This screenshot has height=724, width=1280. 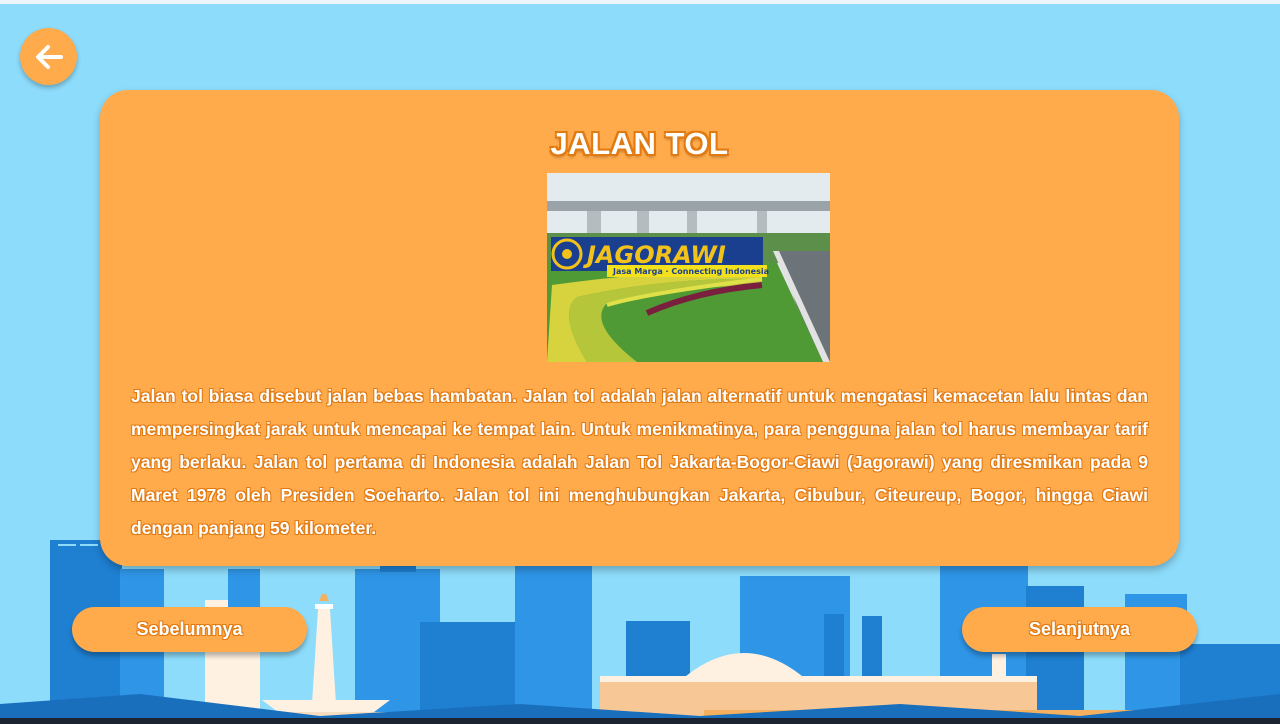 What do you see at coordinates (654, 255) in the screenshot?
I see `svg-text: JAGORAWI` at bounding box center [654, 255].